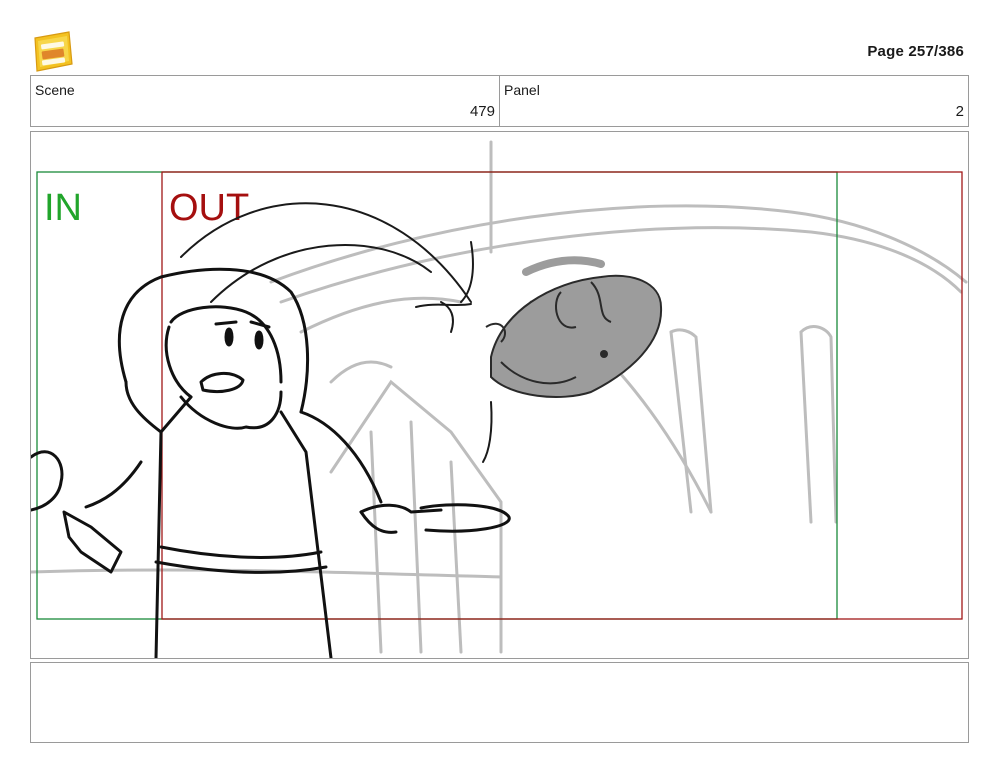 This screenshot has width=1000, height=773. What do you see at coordinates (959, 111) in the screenshot?
I see `panel-number: 2` at bounding box center [959, 111].